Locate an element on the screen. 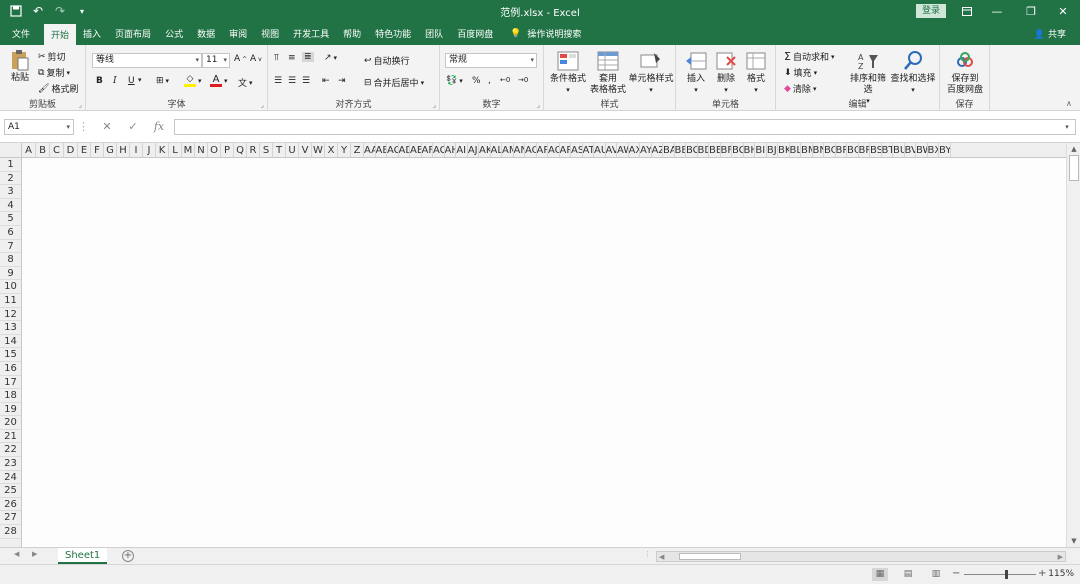 The height and width of the screenshot is (584, 1080). column-header: AM is located at coordinates (508, 150).